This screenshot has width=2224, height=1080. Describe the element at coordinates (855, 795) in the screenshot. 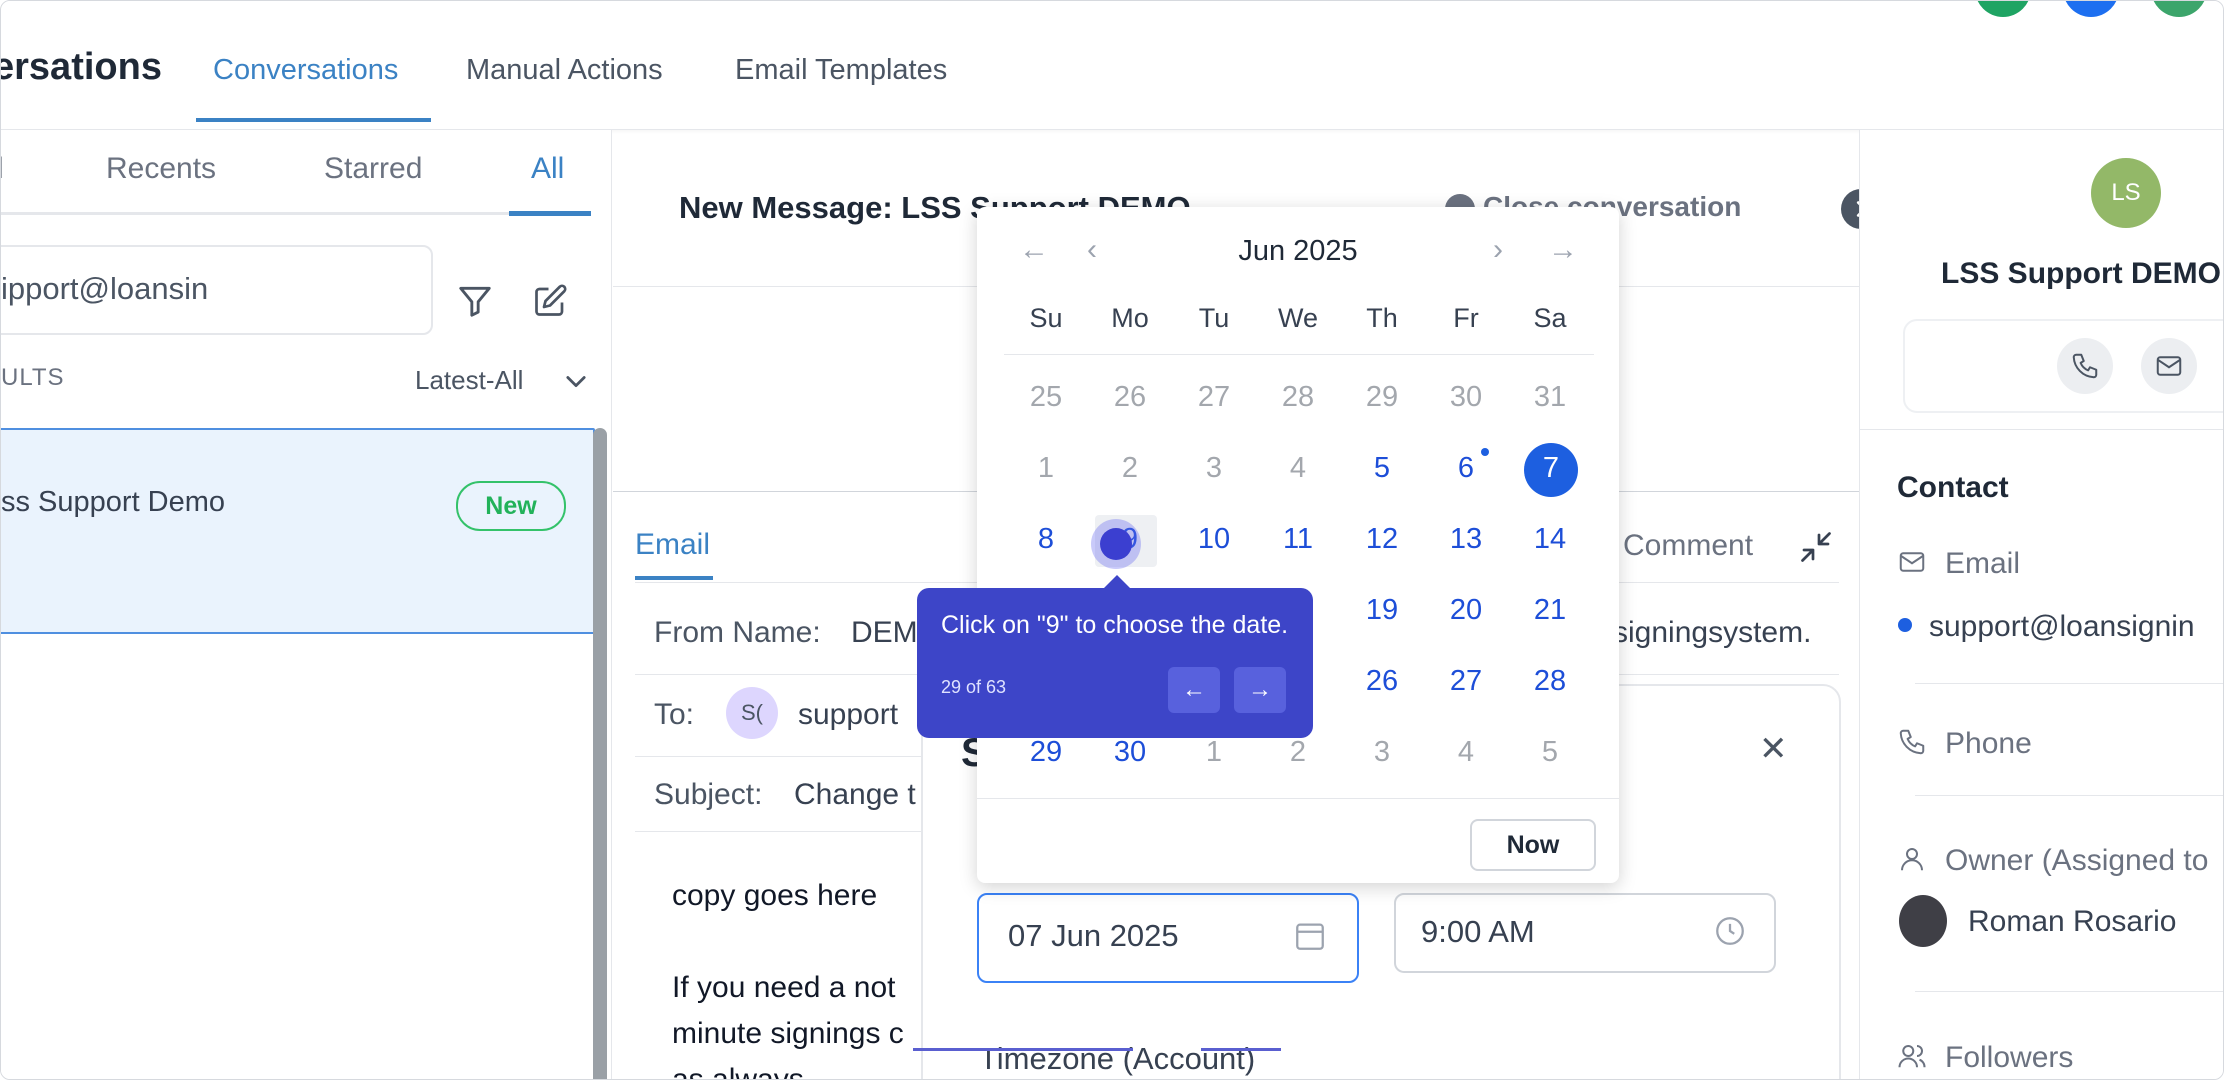

I see `subject-value: Change t` at that location.